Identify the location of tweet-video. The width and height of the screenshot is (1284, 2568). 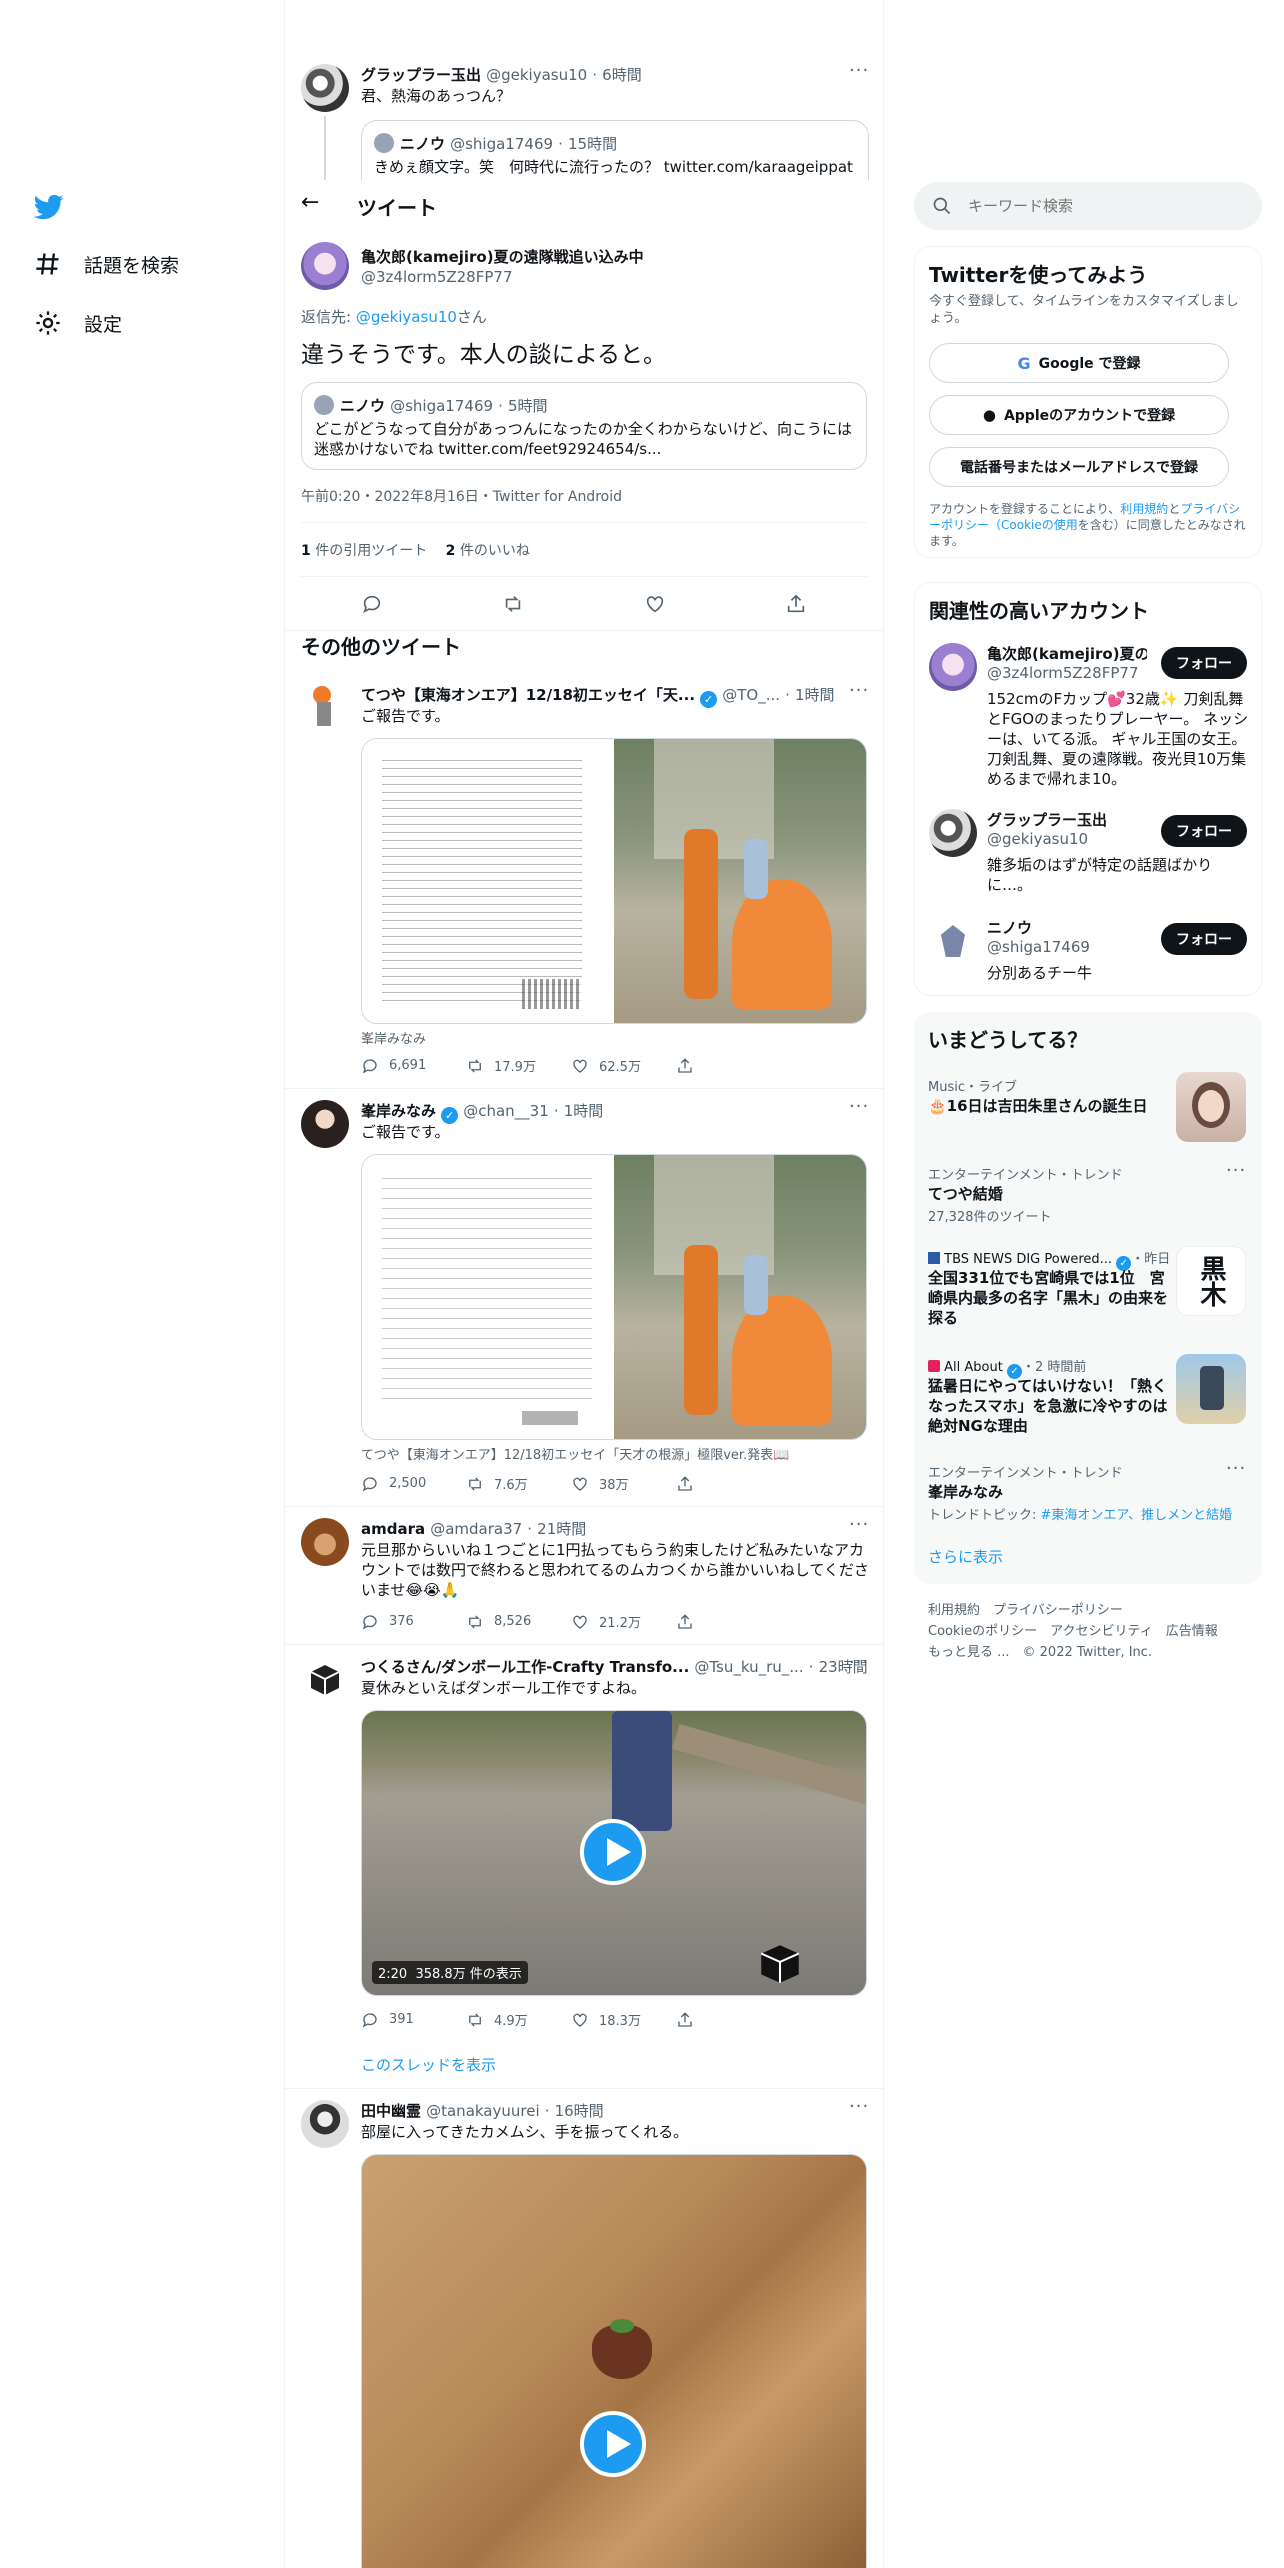
(614, 2361).